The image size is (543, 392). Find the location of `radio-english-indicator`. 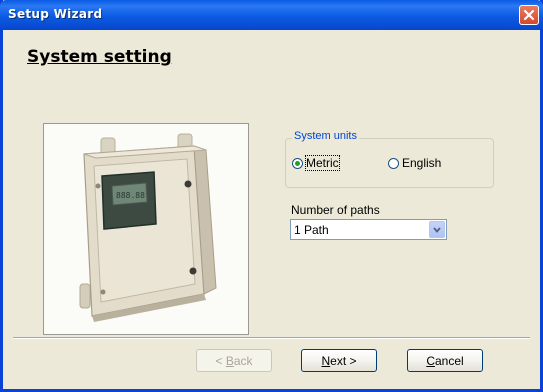

radio-english-indicator is located at coordinates (393, 163).